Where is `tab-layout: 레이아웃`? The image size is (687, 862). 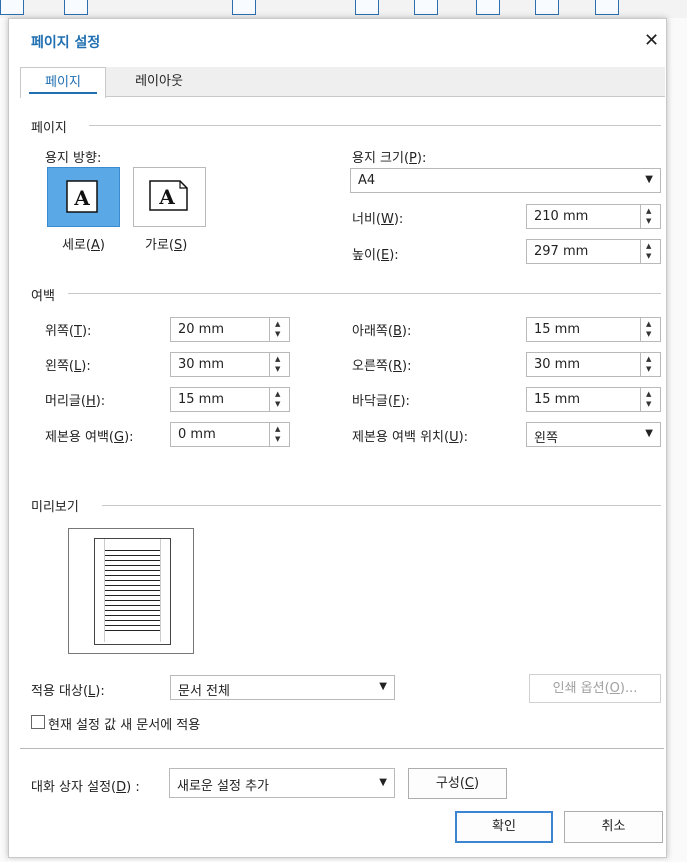 tab-layout: 레이아웃 is located at coordinates (159, 81).